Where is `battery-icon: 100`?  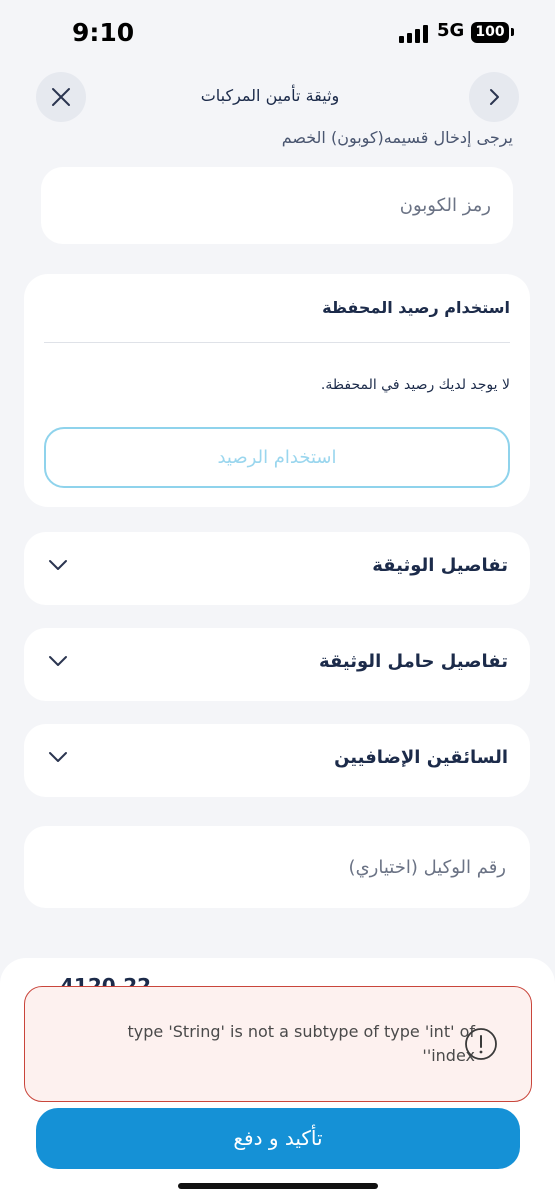 battery-icon: 100 is located at coordinates (490, 32).